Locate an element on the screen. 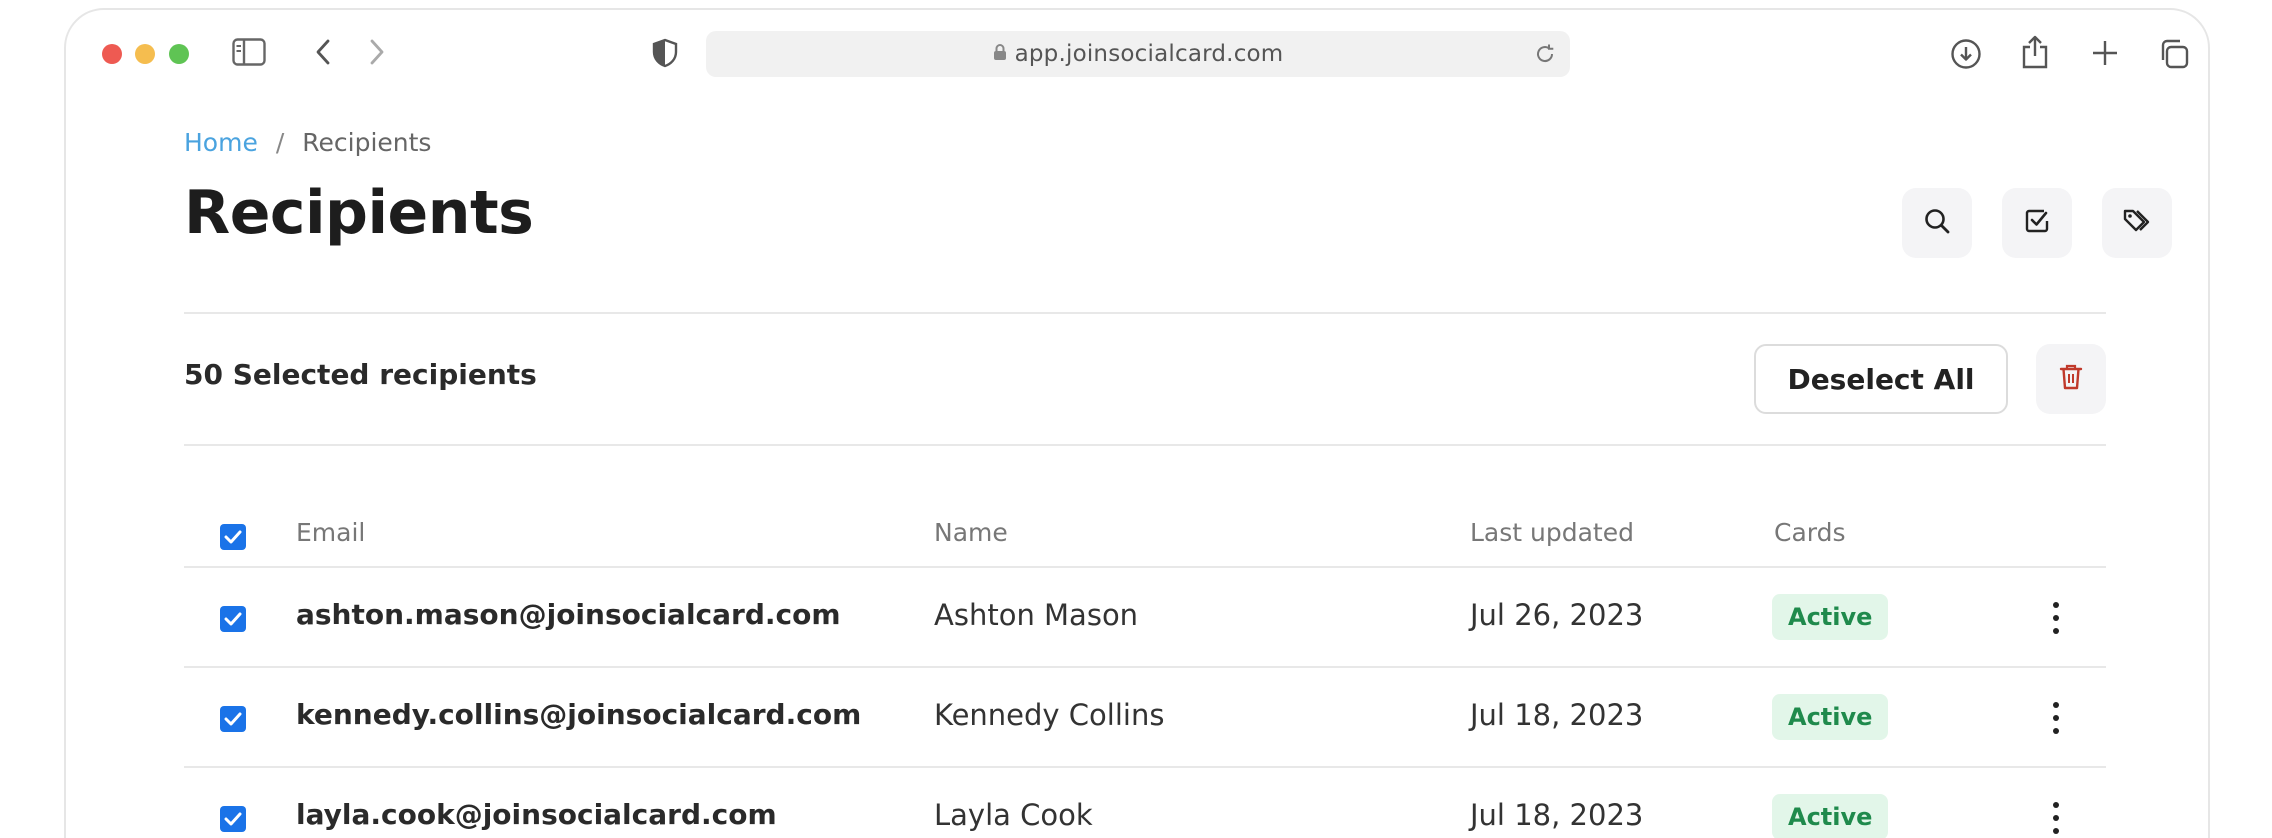  row-name: Ashton Mason is located at coordinates (1036, 615).